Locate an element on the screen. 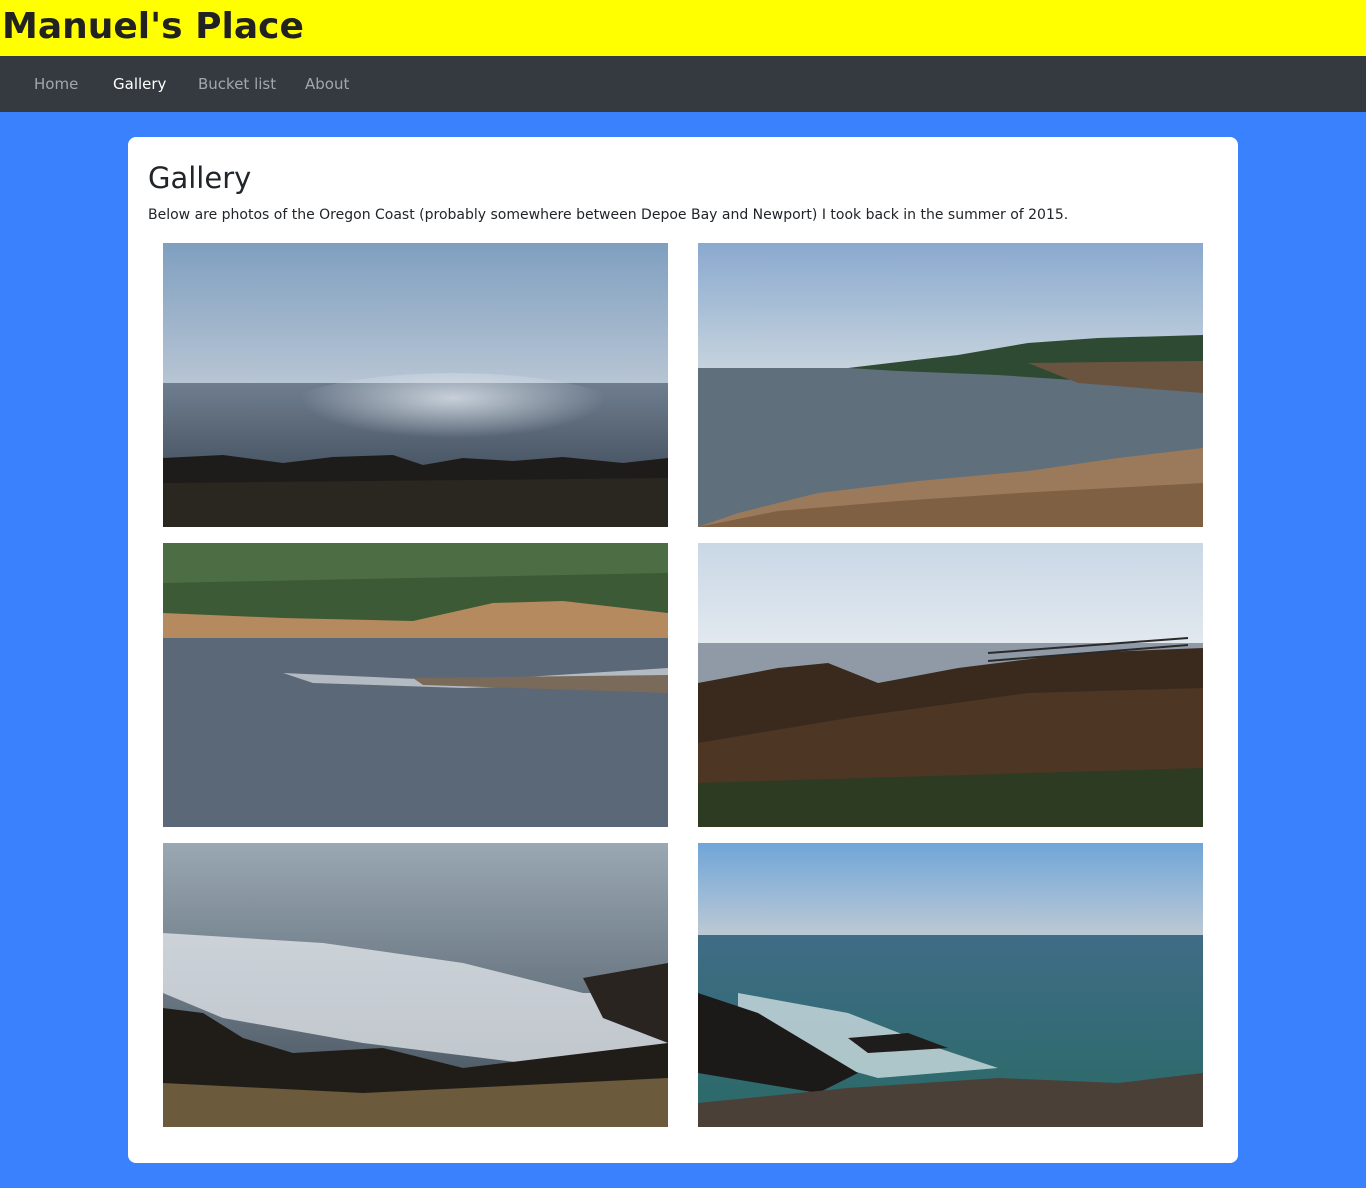 The height and width of the screenshot is (1188, 1366). site-header: Manuel's Place is located at coordinates (683, 28).